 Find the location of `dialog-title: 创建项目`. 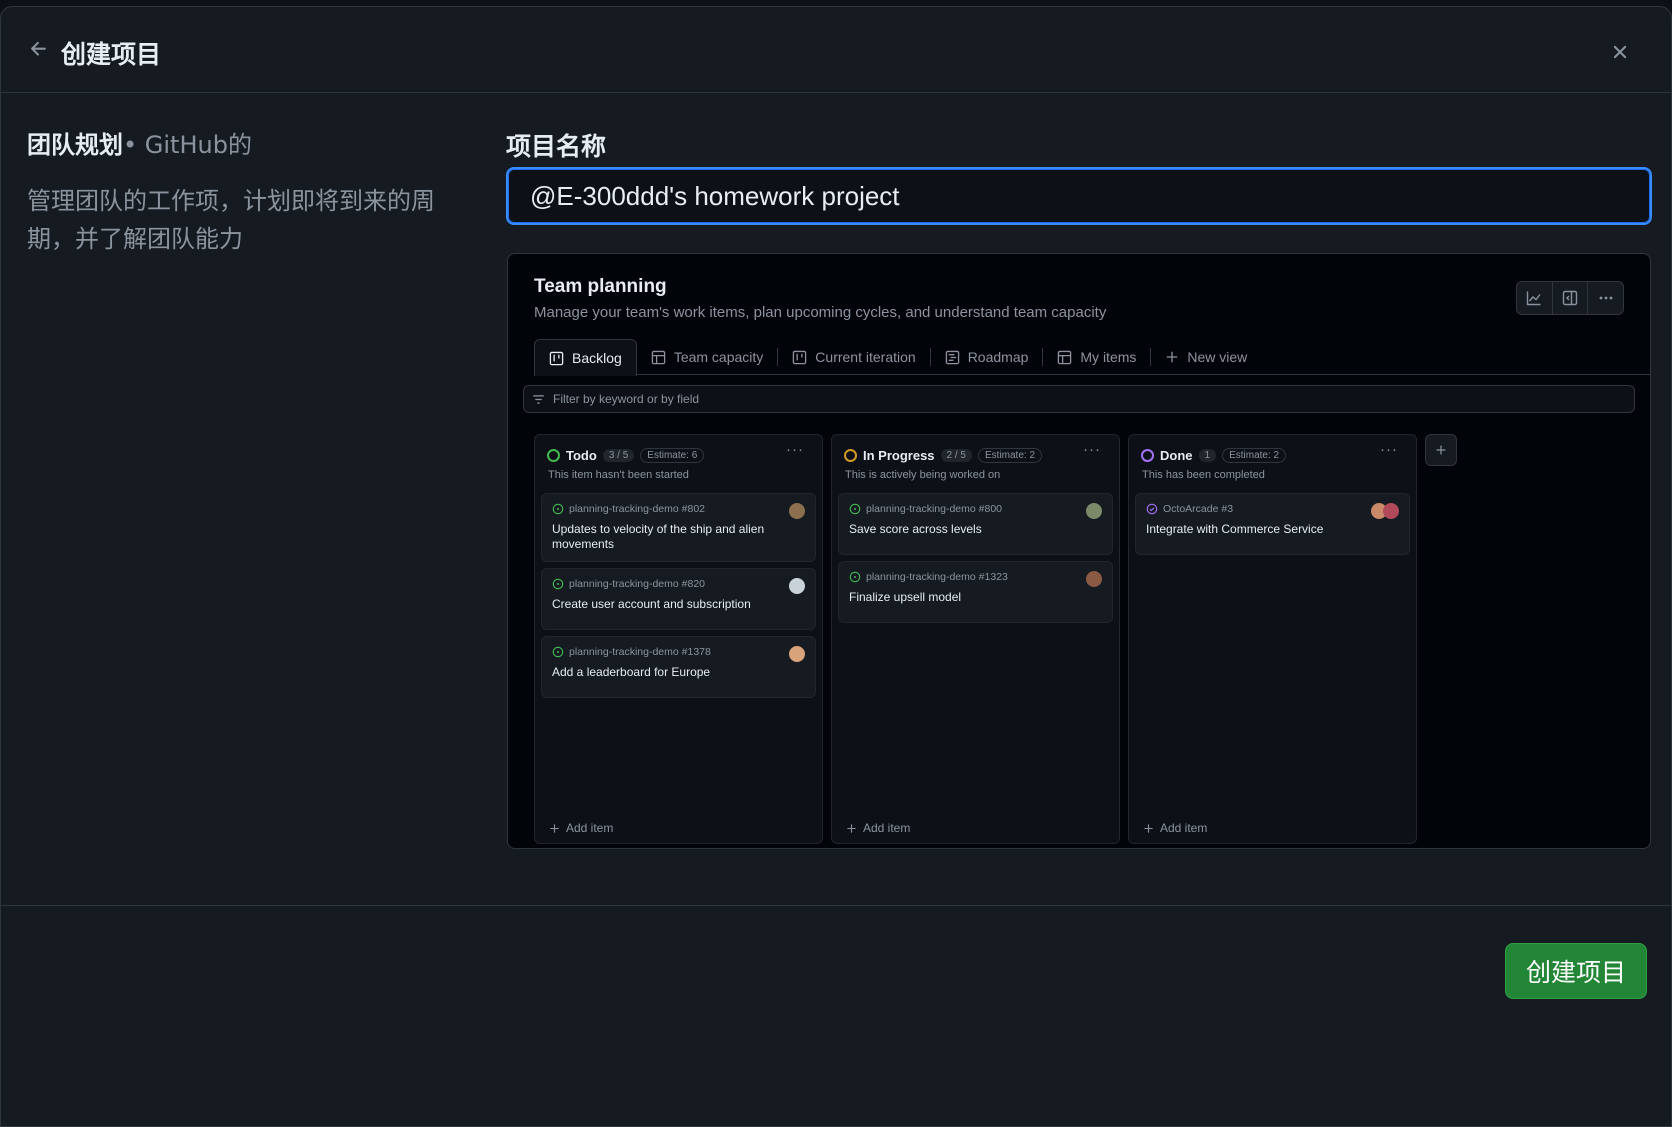

dialog-title: 创建项目 is located at coordinates (111, 54).